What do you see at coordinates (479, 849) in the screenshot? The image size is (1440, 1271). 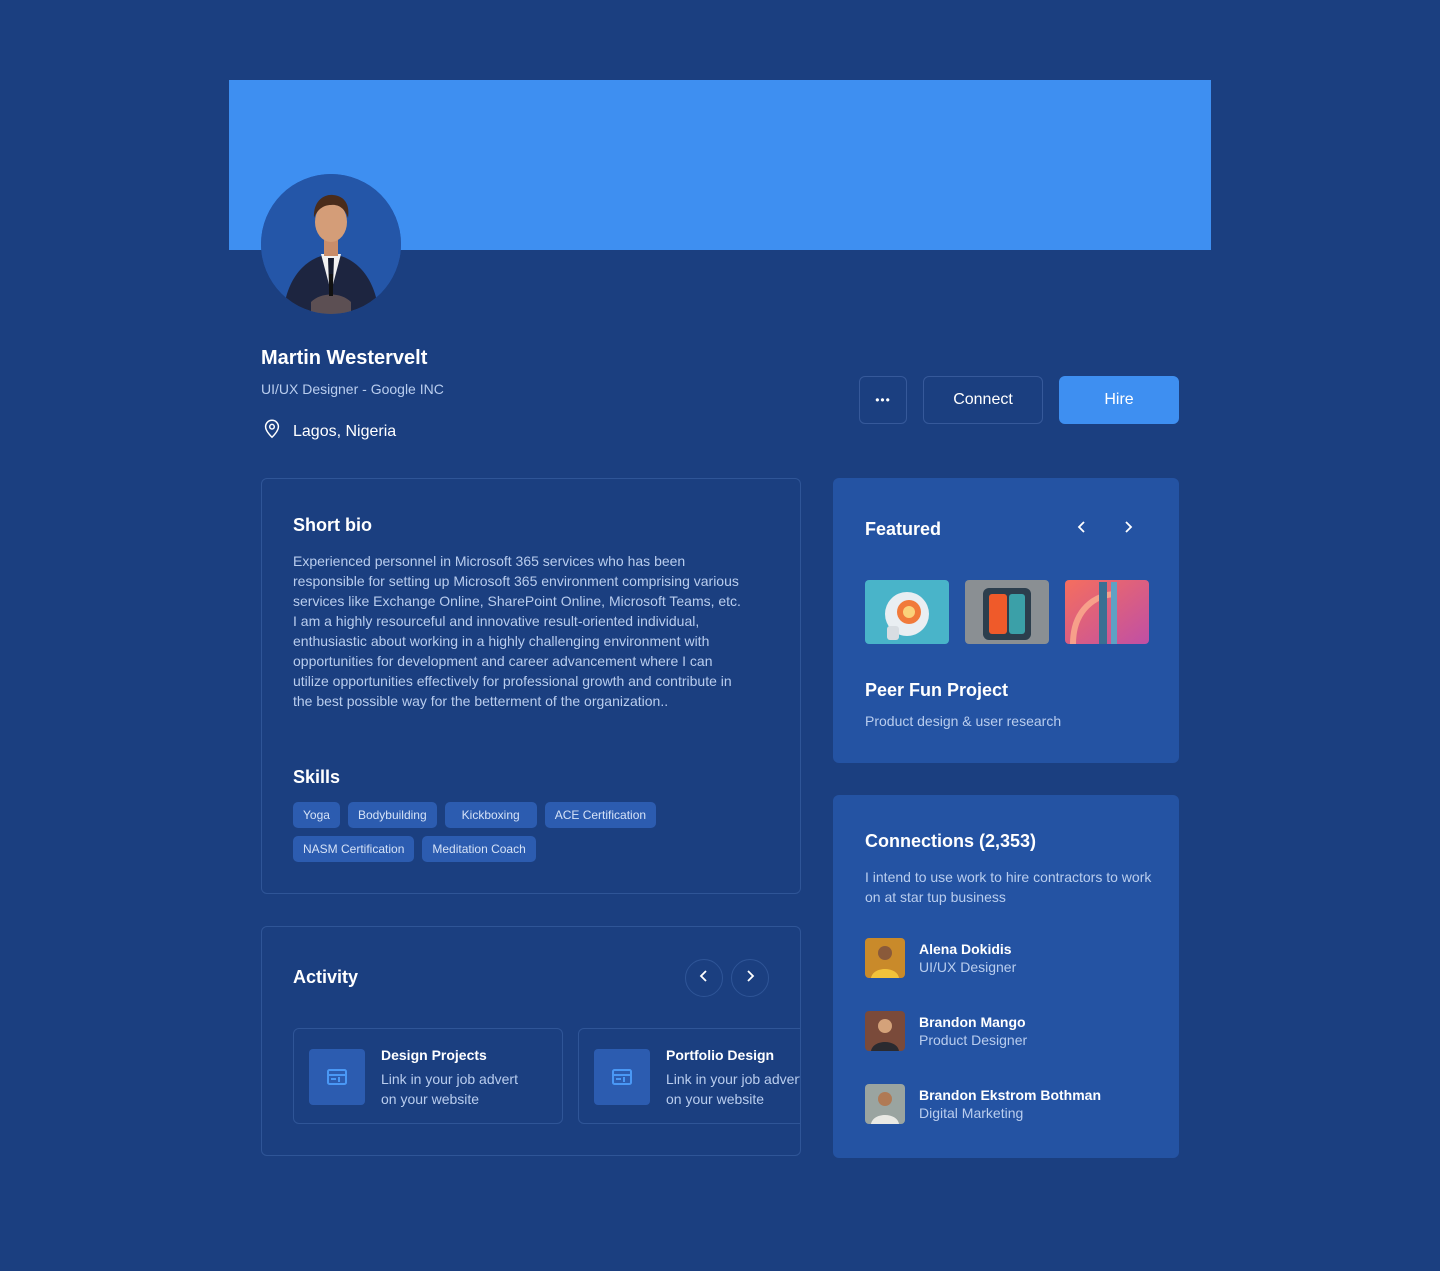 I see `skill-chip: Meditation Coach` at bounding box center [479, 849].